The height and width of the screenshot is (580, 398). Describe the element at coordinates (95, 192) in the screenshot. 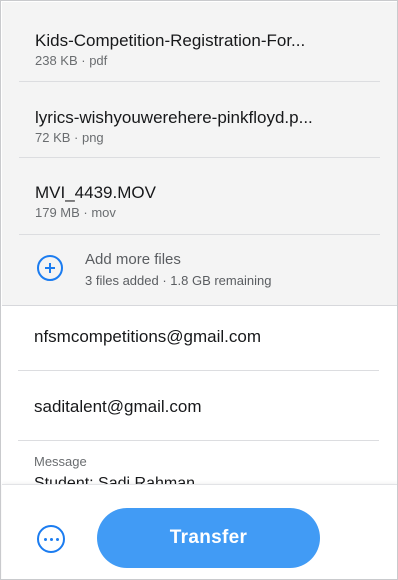

I see `file-name: MVI_4439.MOV` at that location.